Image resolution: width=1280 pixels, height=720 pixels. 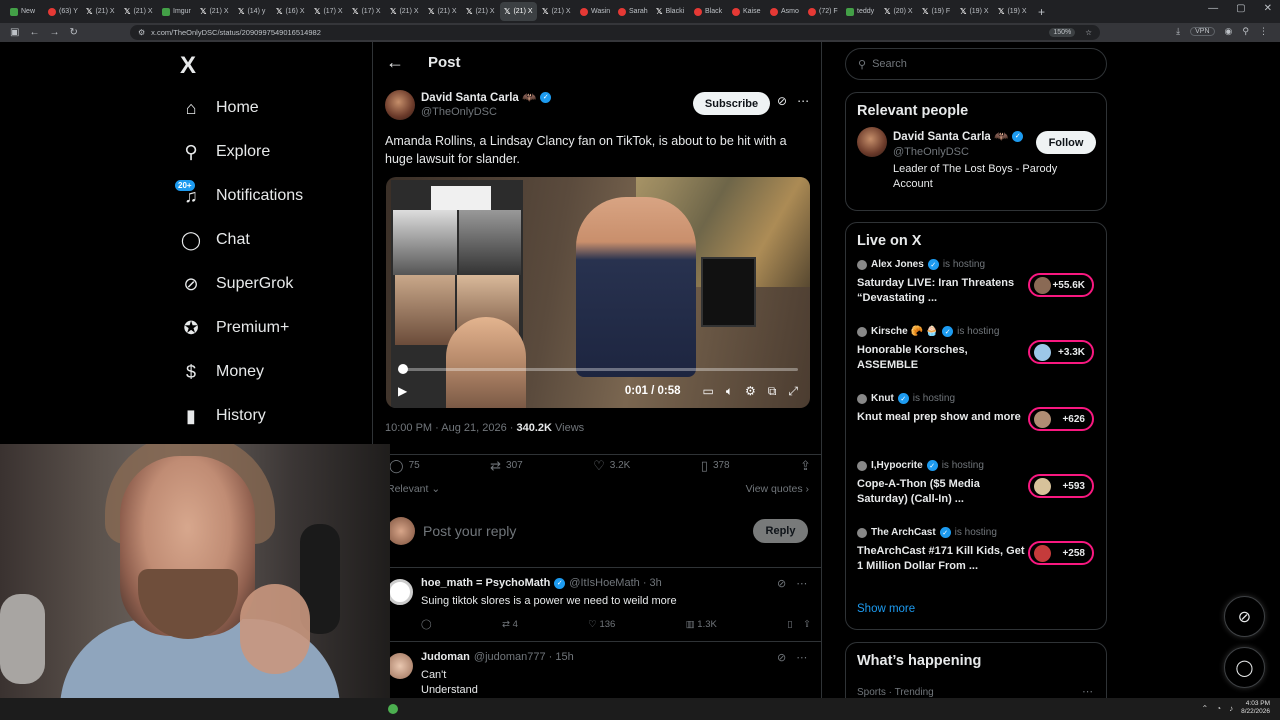 What do you see at coordinates (701, 624) in the screenshot?
I see `reply-views-action: ▥ 1.3K` at bounding box center [701, 624].